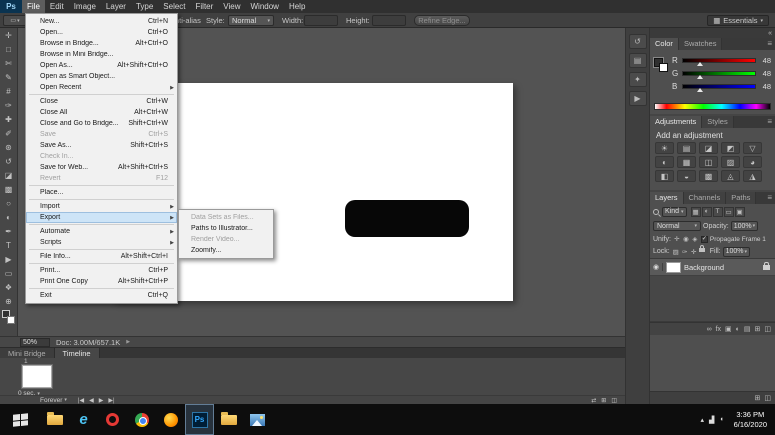 This screenshot has height=435, width=775. Describe the element at coordinates (767, 398) in the screenshot. I see `delete-item-icon: ◫` at that location.